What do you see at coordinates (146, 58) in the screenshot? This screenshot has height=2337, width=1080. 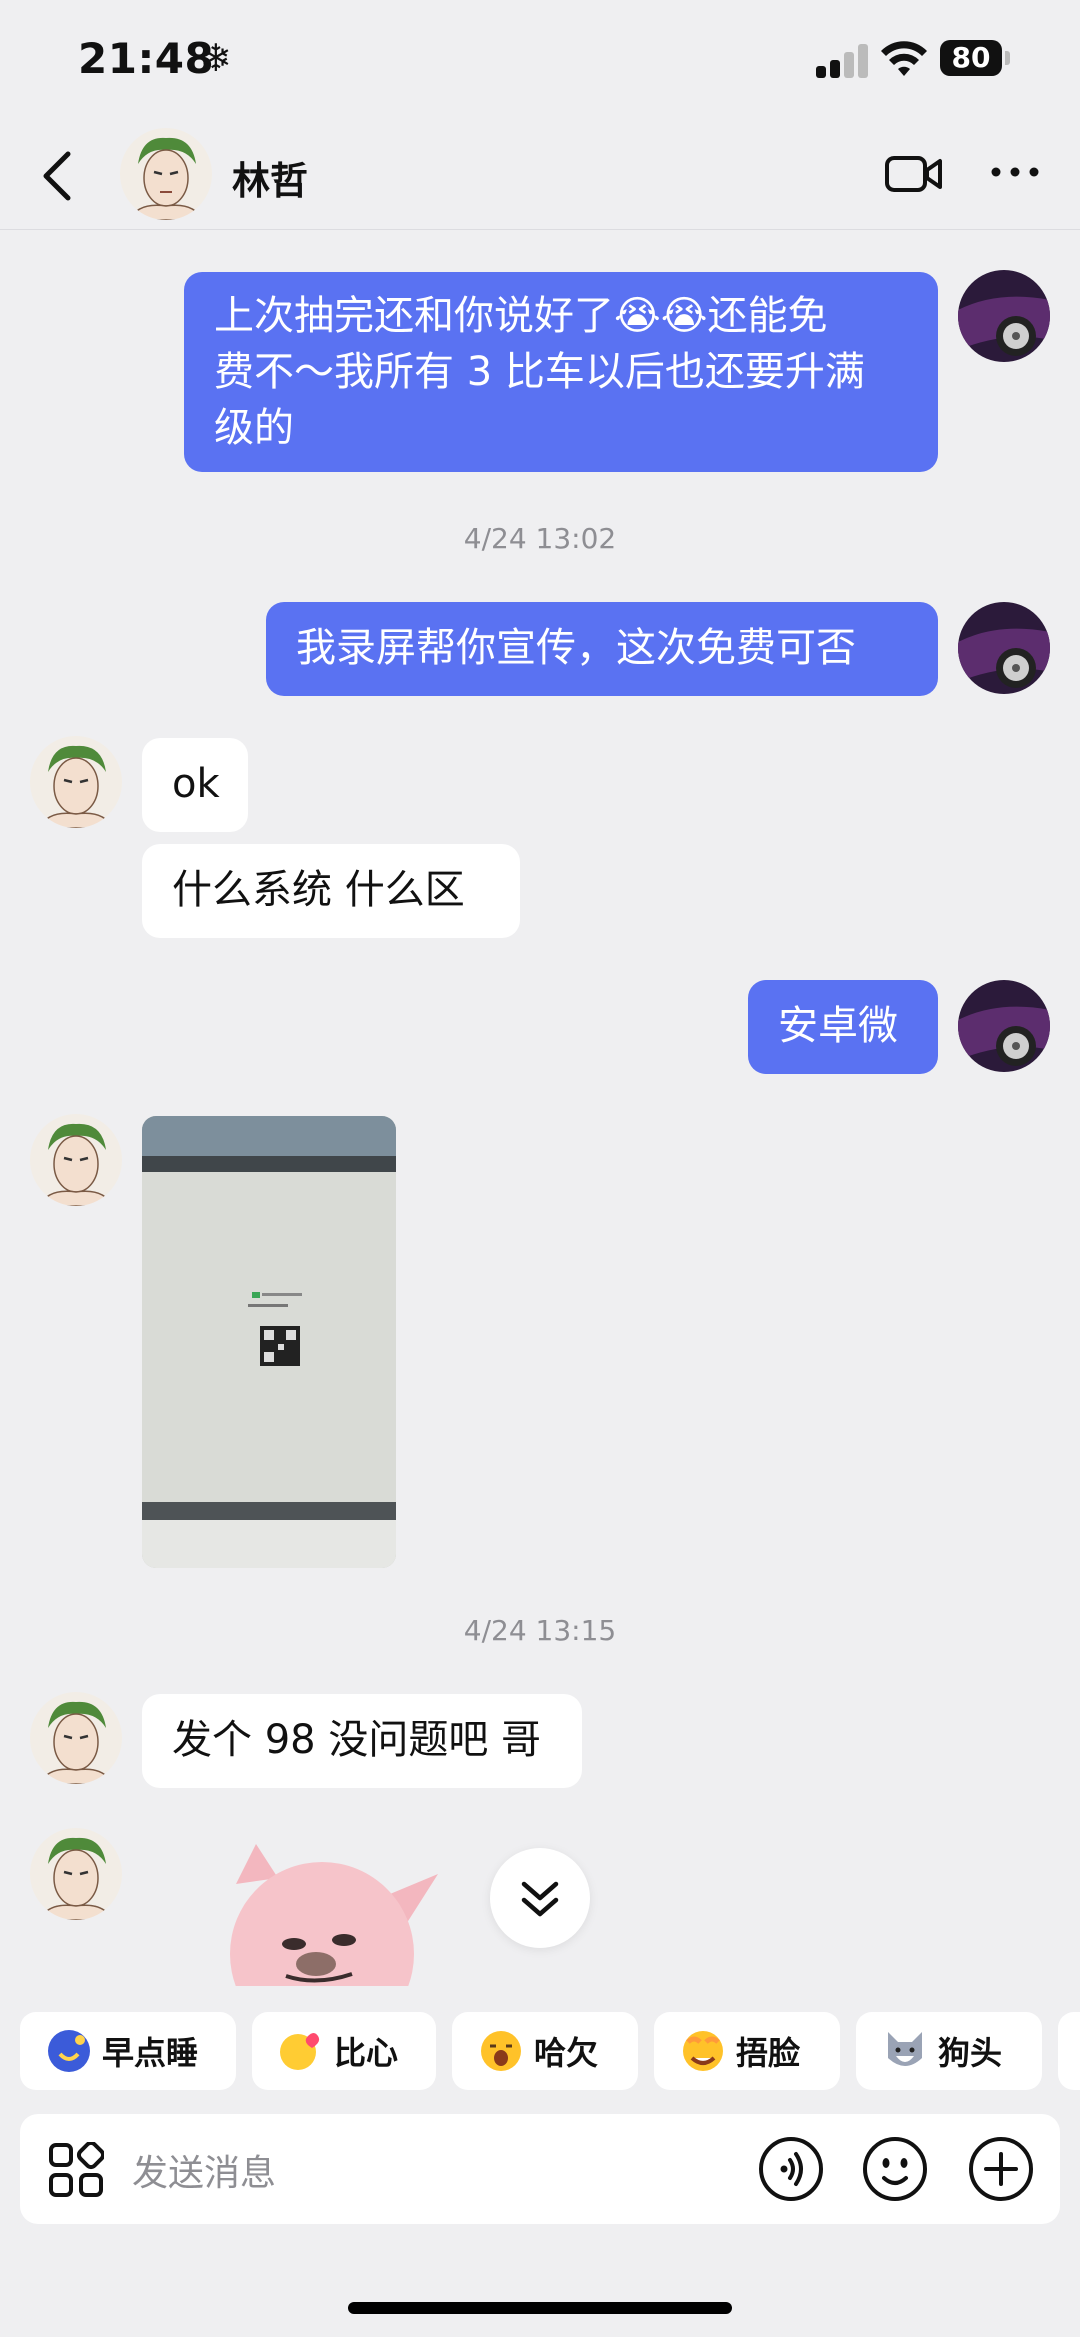 I see `status-time: 21:48` at bounding box center [146, 58].